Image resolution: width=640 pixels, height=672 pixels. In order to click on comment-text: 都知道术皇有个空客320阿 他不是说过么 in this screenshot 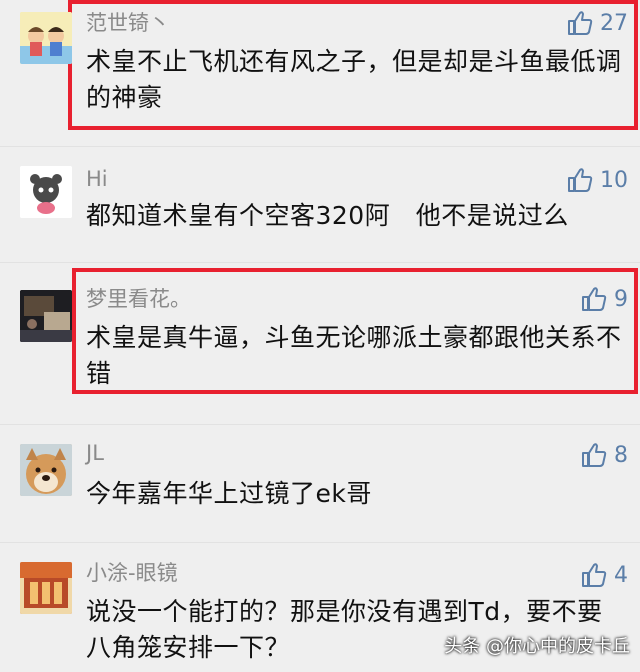, I will do `click(327, 215)`.